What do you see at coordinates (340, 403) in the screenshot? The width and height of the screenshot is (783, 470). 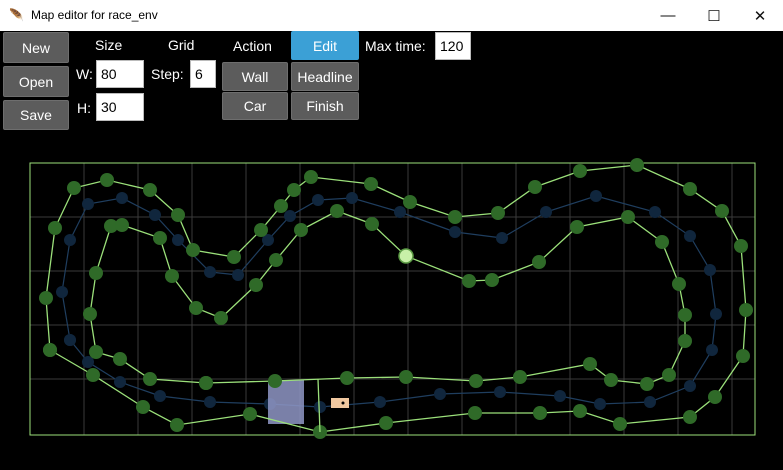 I see `car-marker` at bounding box center [340, 403].